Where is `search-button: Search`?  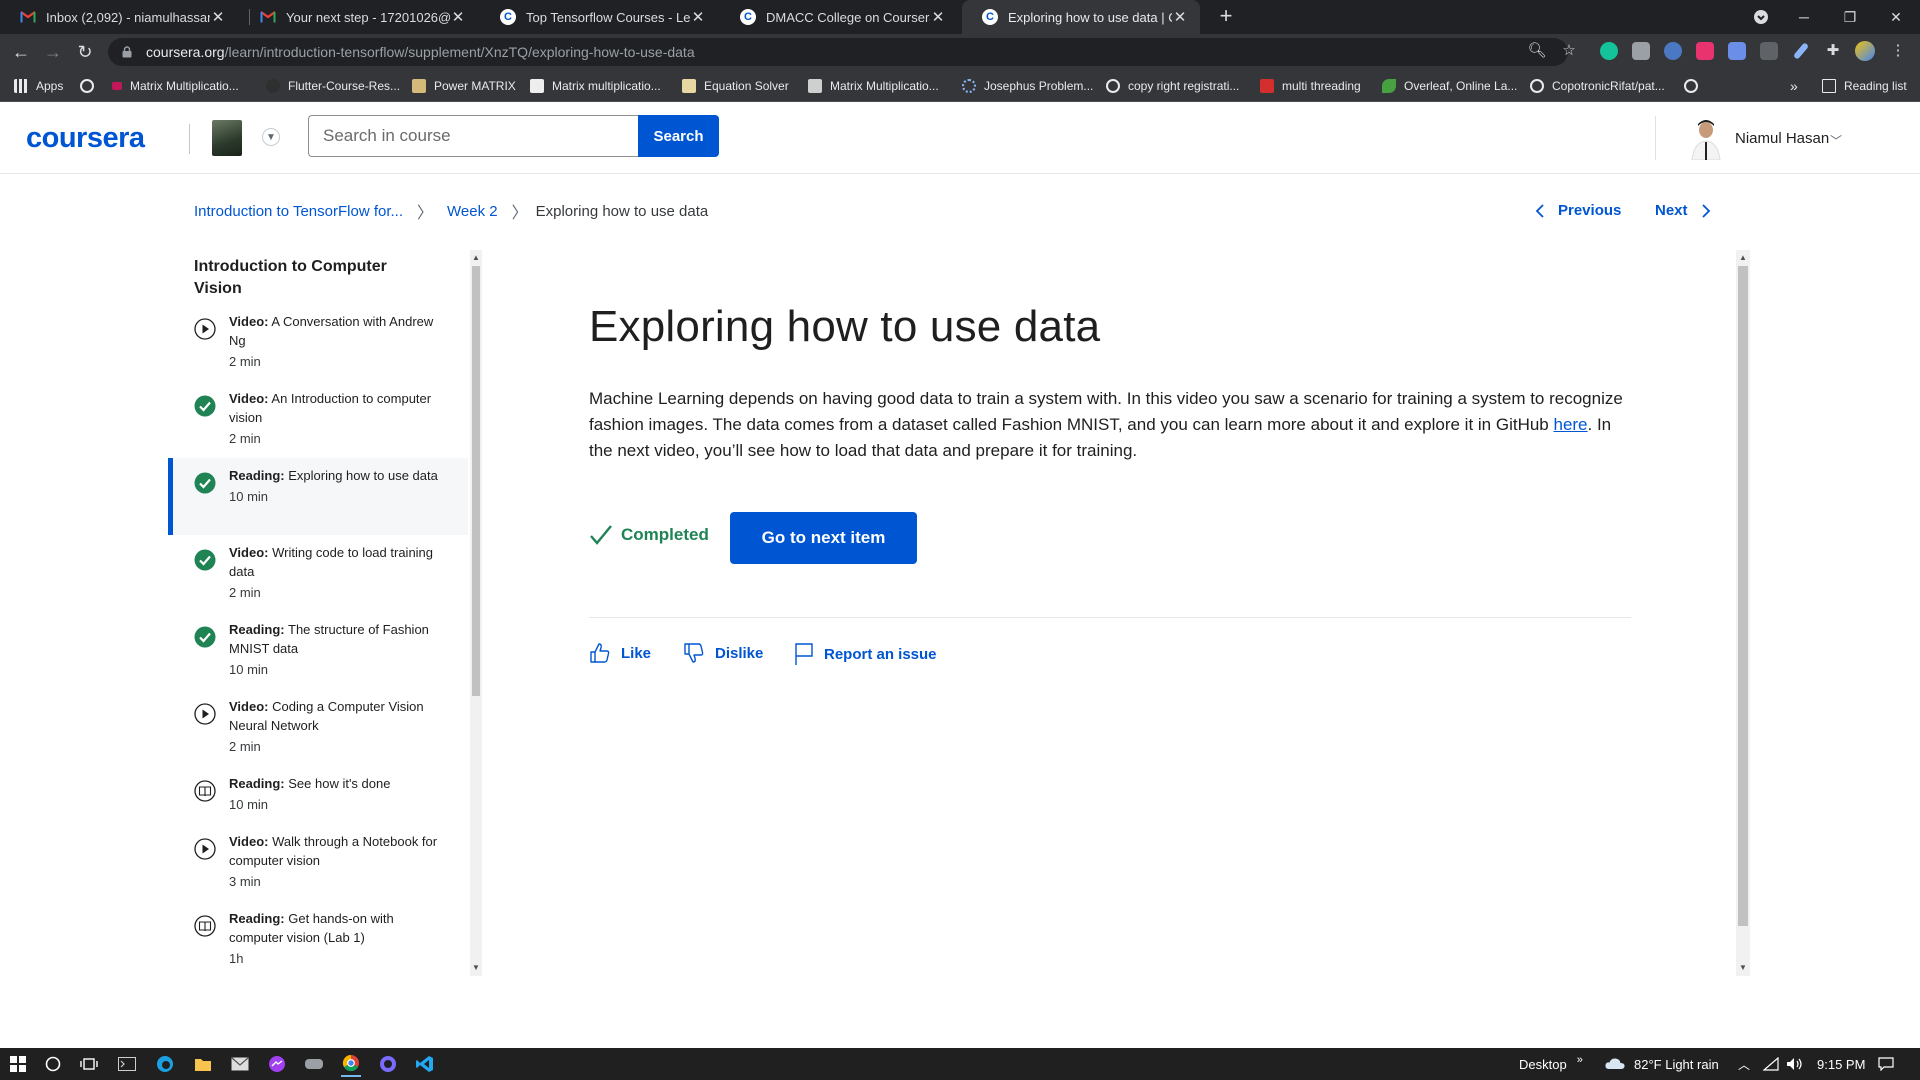 search-button: Search is located at coordinates (678, 136).